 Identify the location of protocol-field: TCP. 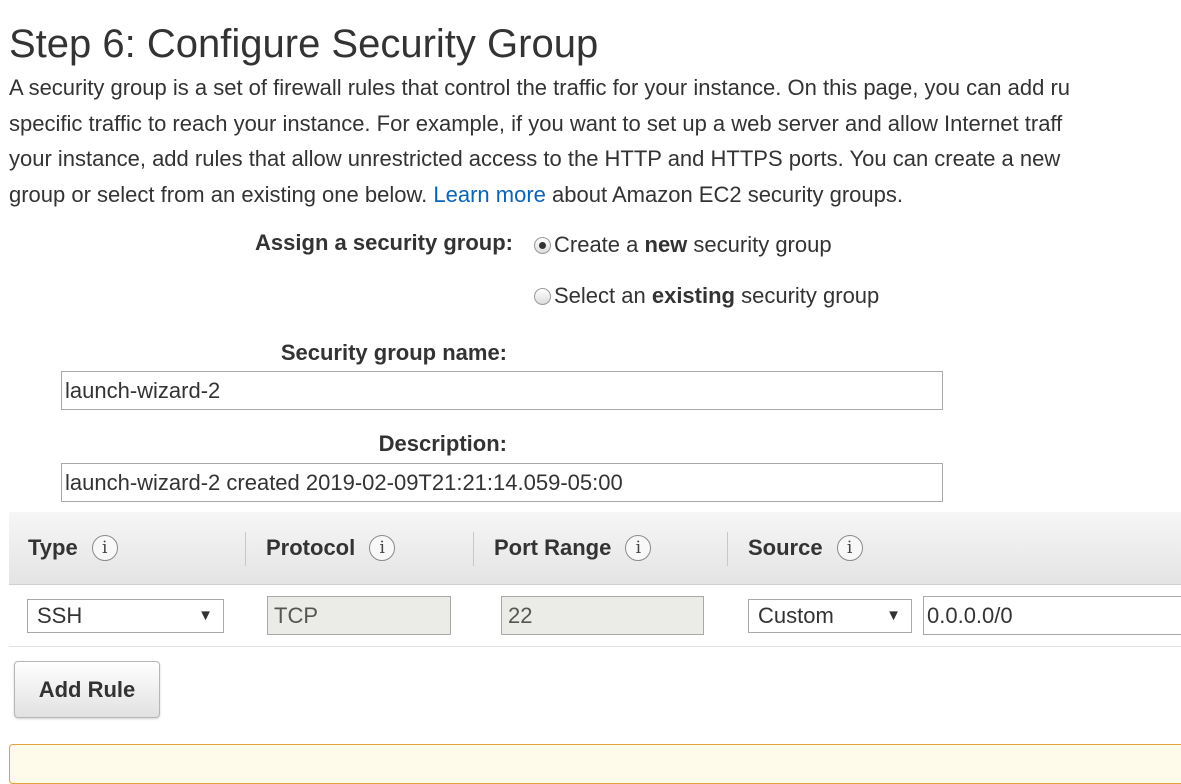
(359, 615).